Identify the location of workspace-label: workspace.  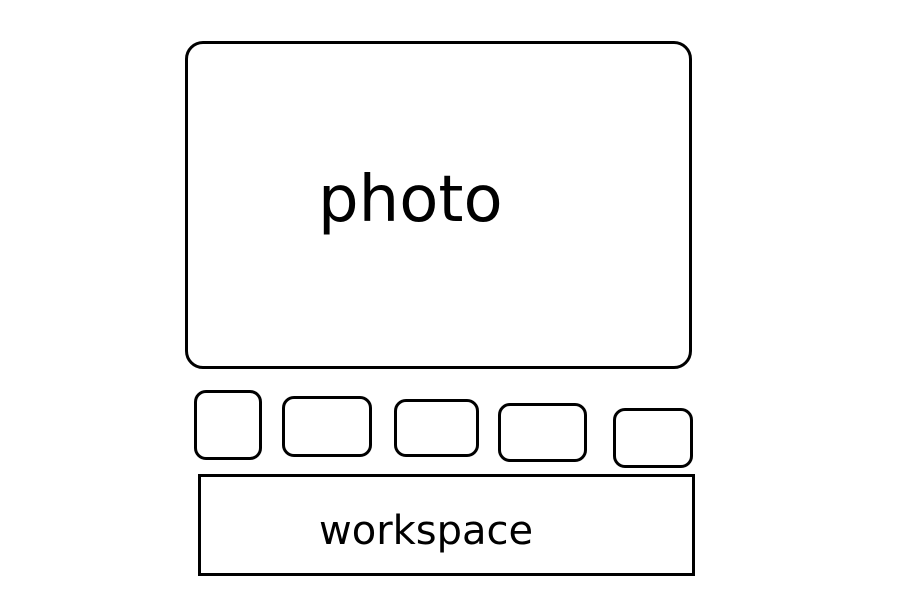
(426, 531).